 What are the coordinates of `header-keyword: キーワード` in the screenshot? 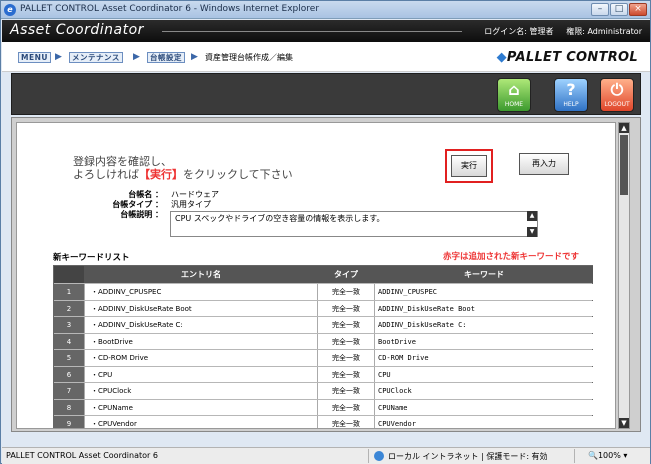 It's located at (484, 274).